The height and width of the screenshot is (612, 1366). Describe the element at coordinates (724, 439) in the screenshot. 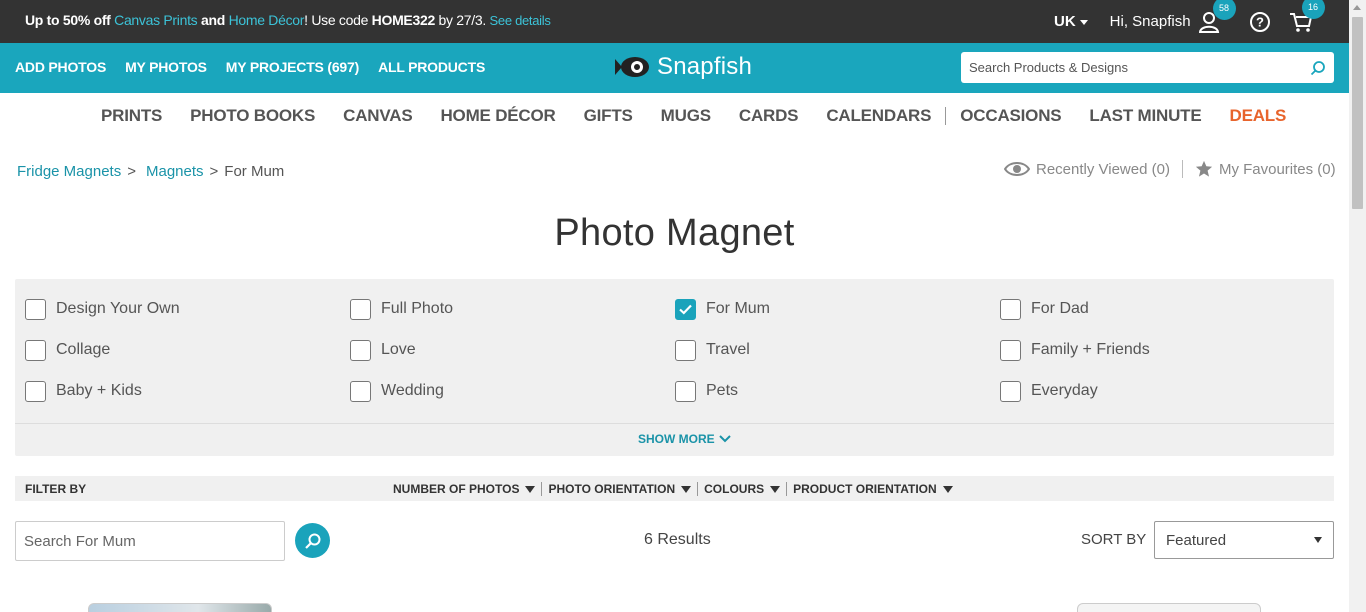

I see `chevron-down-icon` at that location.